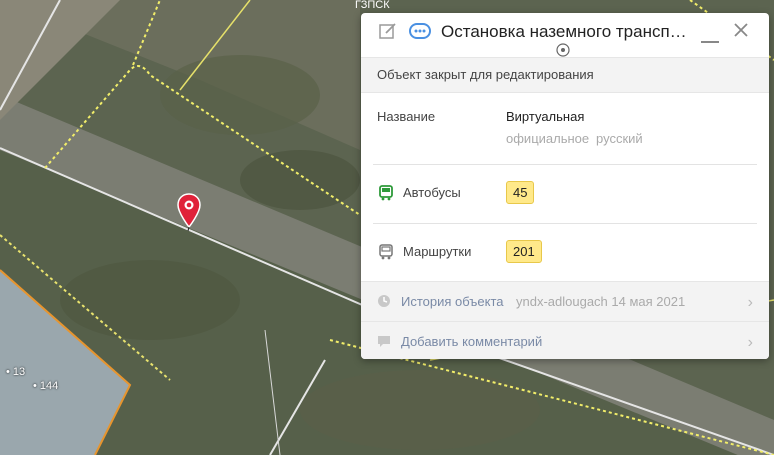  I want to click on house-label-13: • 13, so click(16, 372).